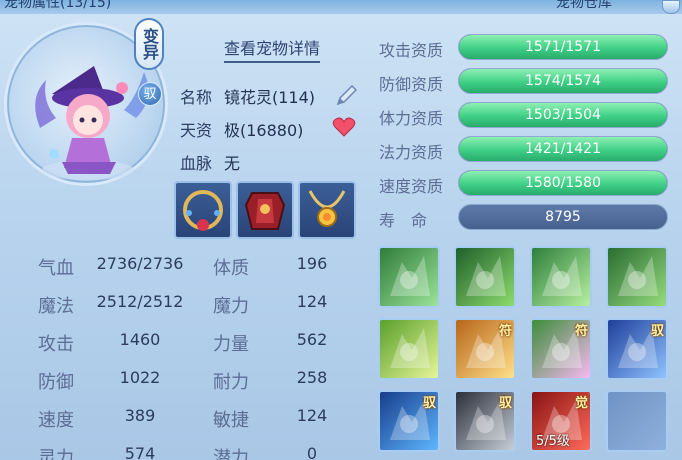  I want to click on necklace-icon, so click(203, 210).